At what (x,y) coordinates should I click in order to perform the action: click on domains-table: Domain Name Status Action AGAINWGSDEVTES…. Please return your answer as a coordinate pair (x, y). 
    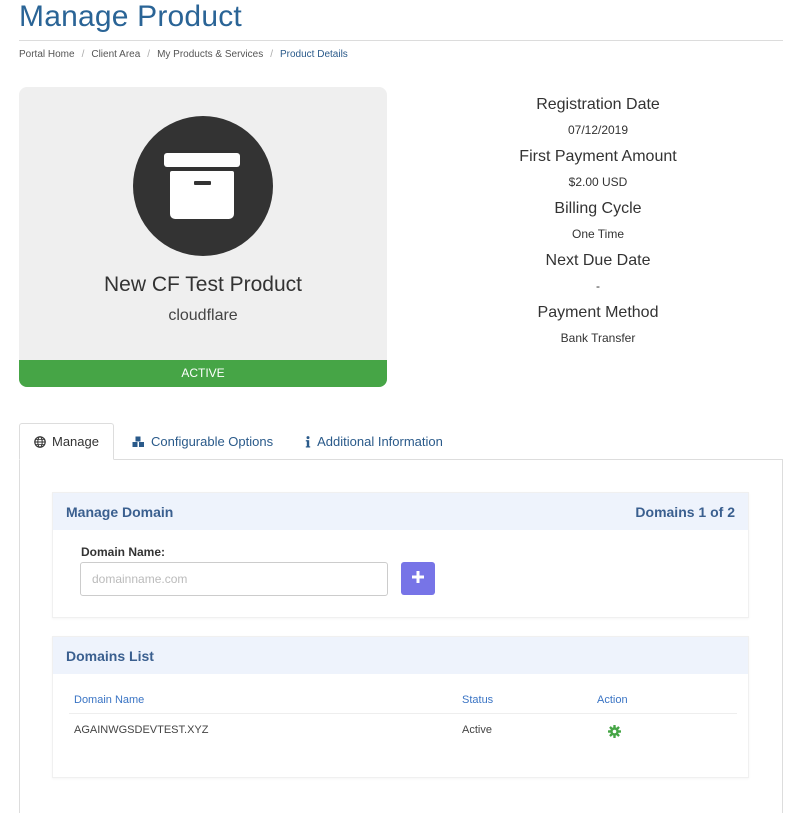
    Looking at the image, I should click on (403, 716).